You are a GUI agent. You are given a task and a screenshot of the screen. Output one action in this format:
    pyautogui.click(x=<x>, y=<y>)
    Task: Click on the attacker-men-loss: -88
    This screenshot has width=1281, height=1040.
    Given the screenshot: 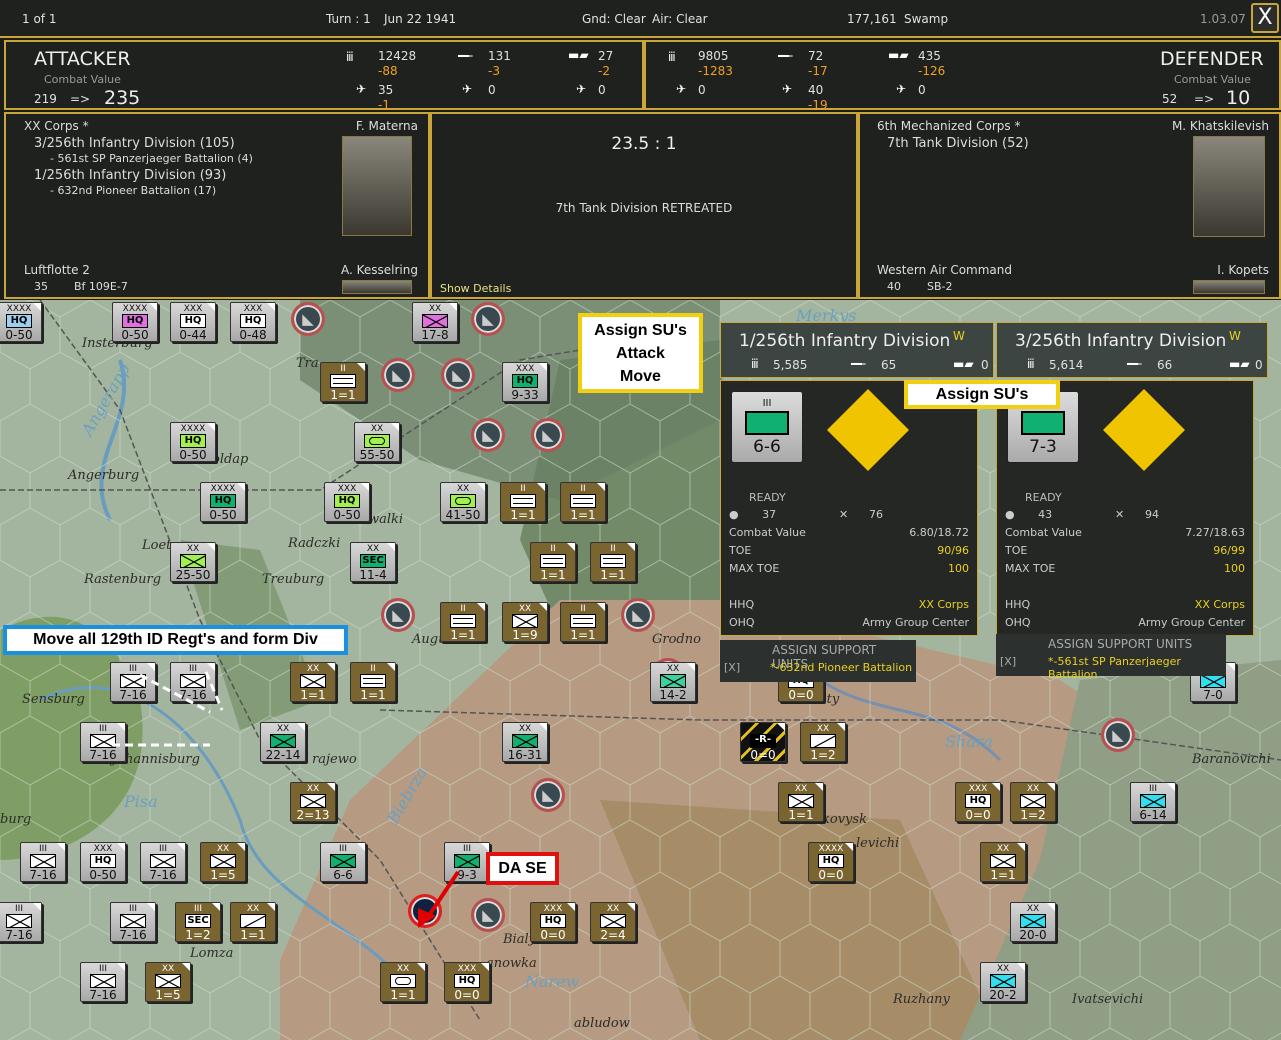 What is the action you would take?
    pyautogui.click(x=388, y=71)
    